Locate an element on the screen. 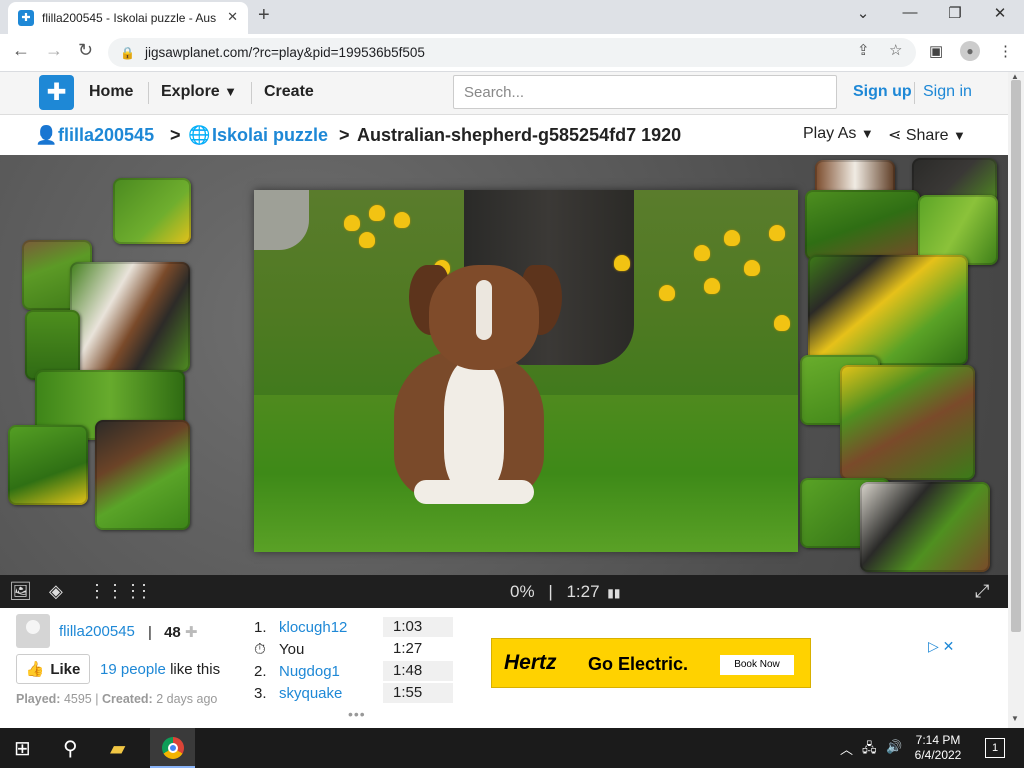 This screenshot has height=768, width=1024. share-label: Share is located at coordinates (927, 135).